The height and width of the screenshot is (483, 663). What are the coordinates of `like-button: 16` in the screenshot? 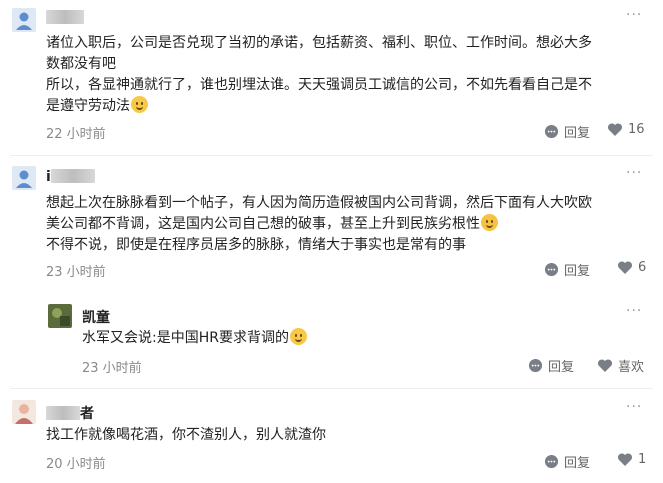 It's located at (626, 129).